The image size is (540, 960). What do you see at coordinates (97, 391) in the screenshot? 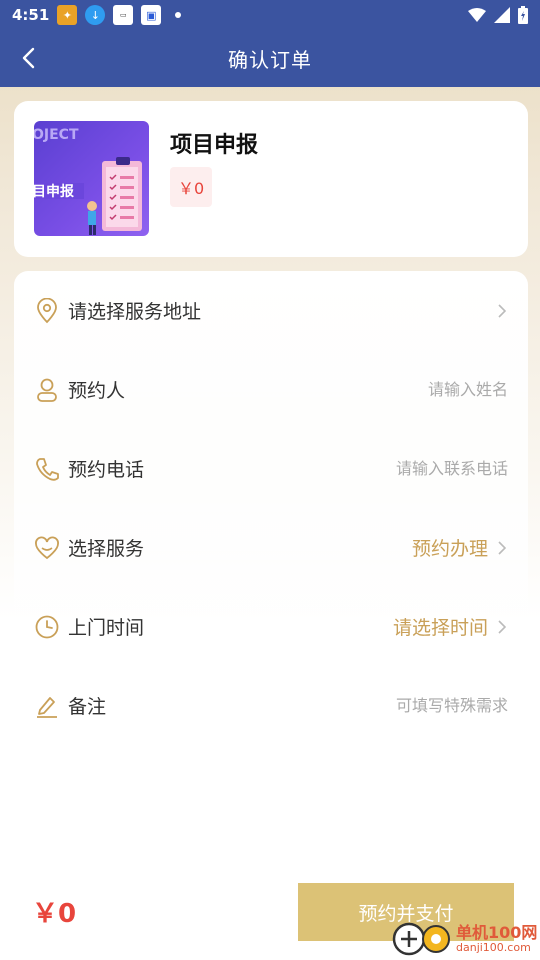
I see `booker-label: 预约人` at bounding box center [97, 391].